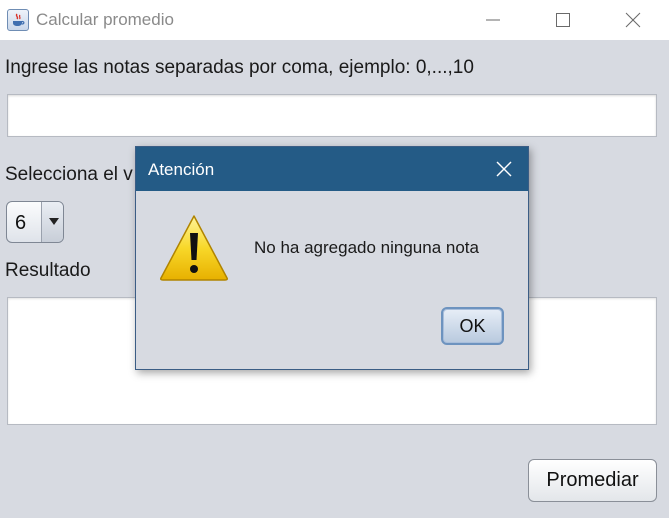 Image resolution: width=669 pixels, height=518 pixels. I want to click on combobox-arrow-button, so click(52, 222).